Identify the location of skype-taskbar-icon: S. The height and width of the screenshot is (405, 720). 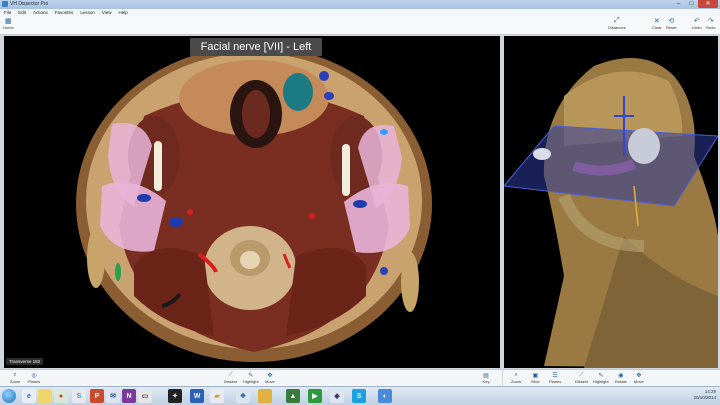
(359, 396).